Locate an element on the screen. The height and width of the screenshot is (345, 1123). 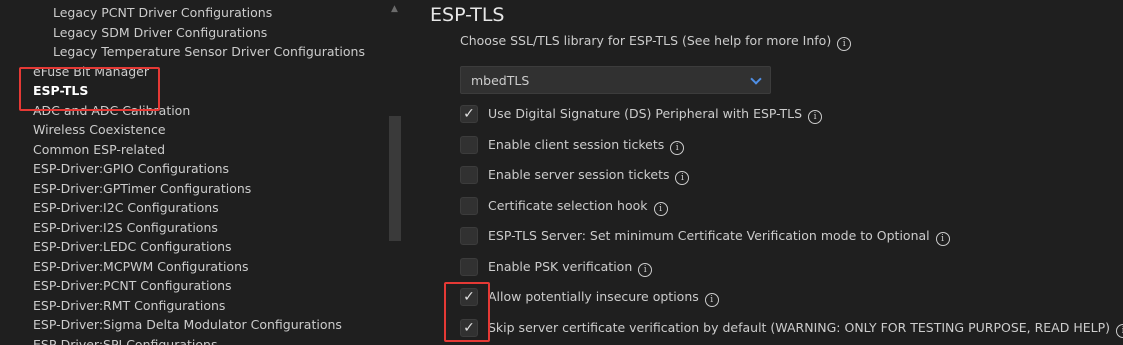
tree-item-pcnt: ESP-Driver:PCNT Configurations is located at coordinates (132, 285).